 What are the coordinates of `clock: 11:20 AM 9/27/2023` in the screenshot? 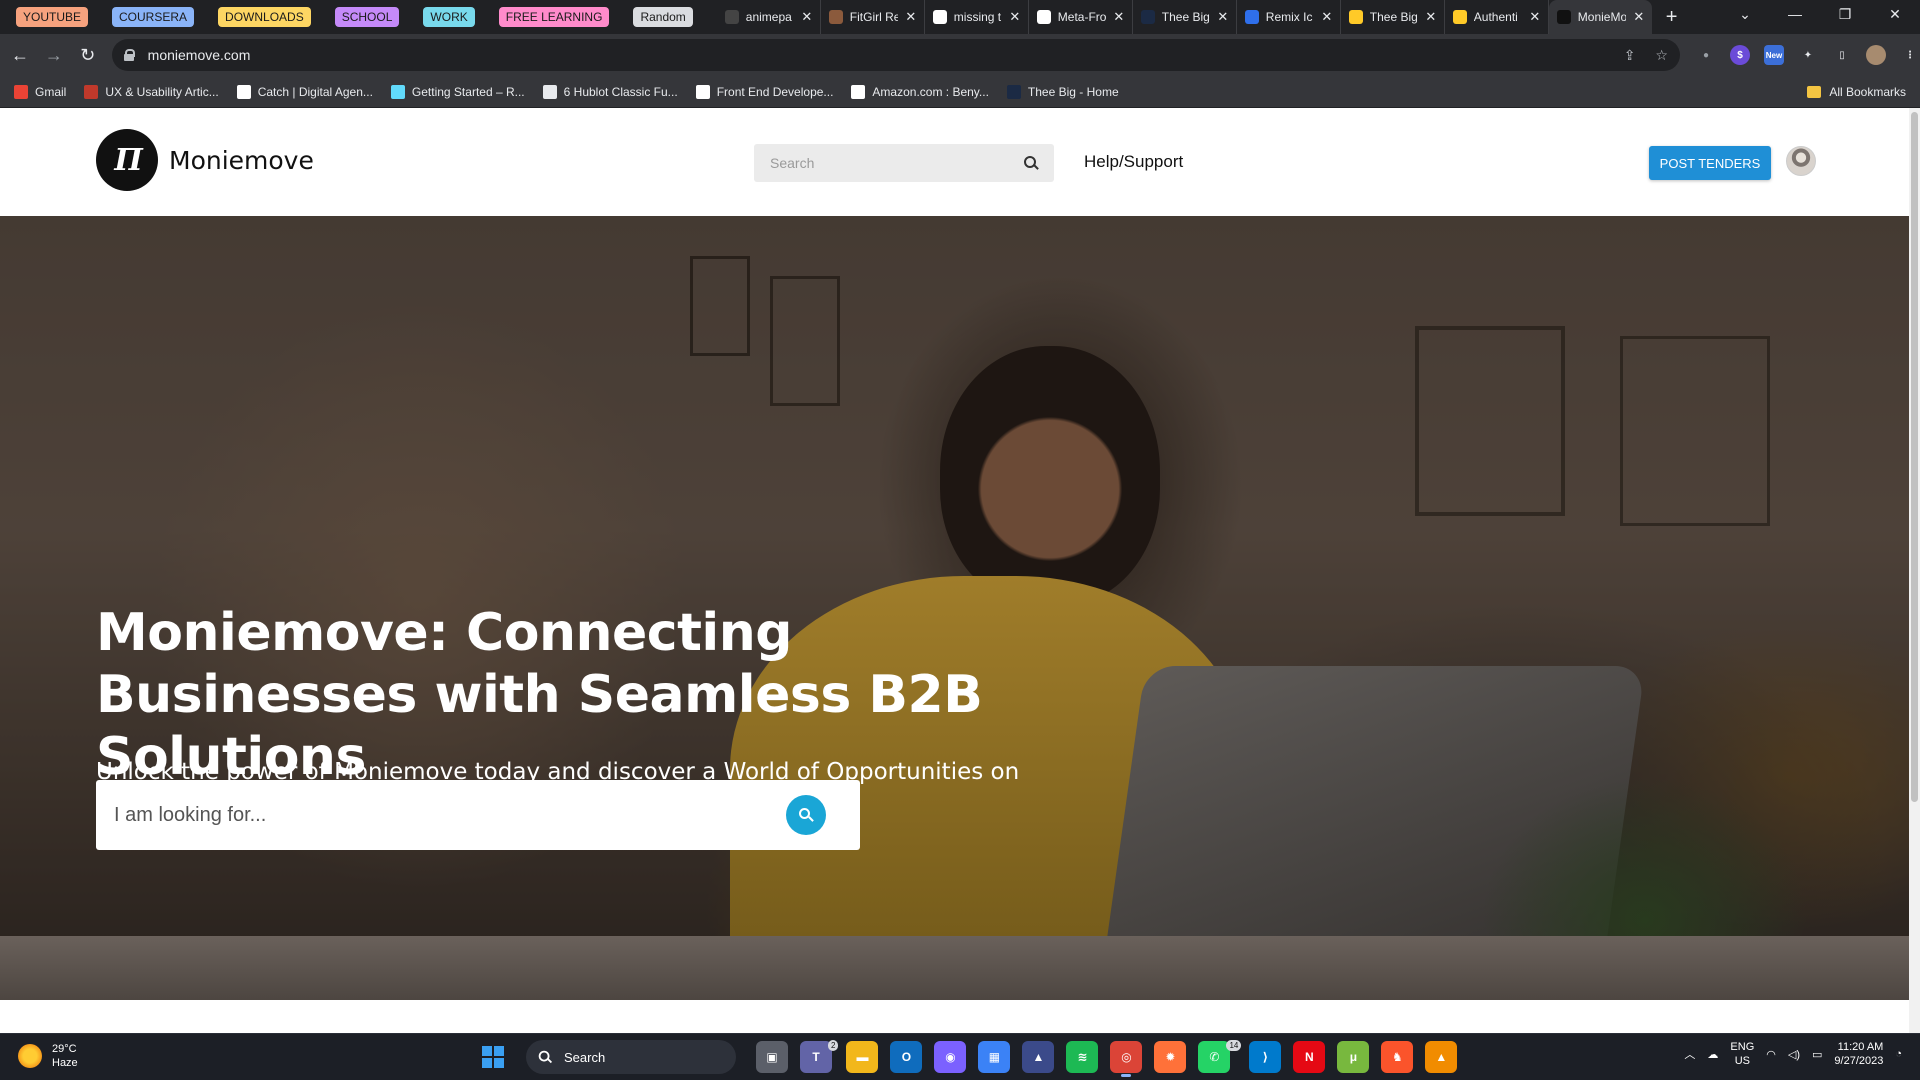 It's located at (1858, 1054).